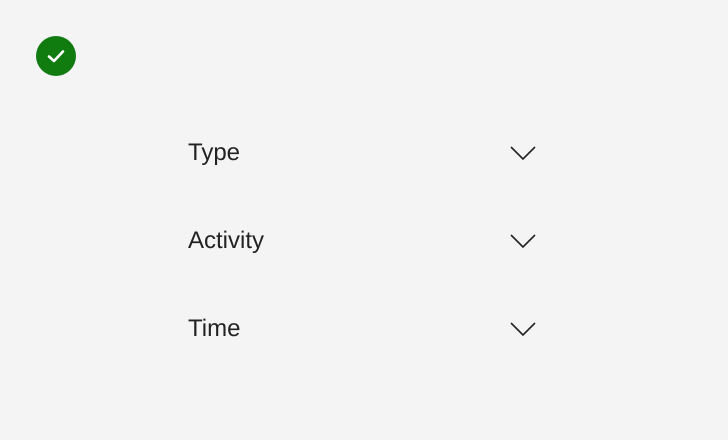 The image size is (728, 440). What do you see at coordinates (362, 241) in the screenshot?
I see `filter-dropdown: Activity` at bounding box center [362, 241].